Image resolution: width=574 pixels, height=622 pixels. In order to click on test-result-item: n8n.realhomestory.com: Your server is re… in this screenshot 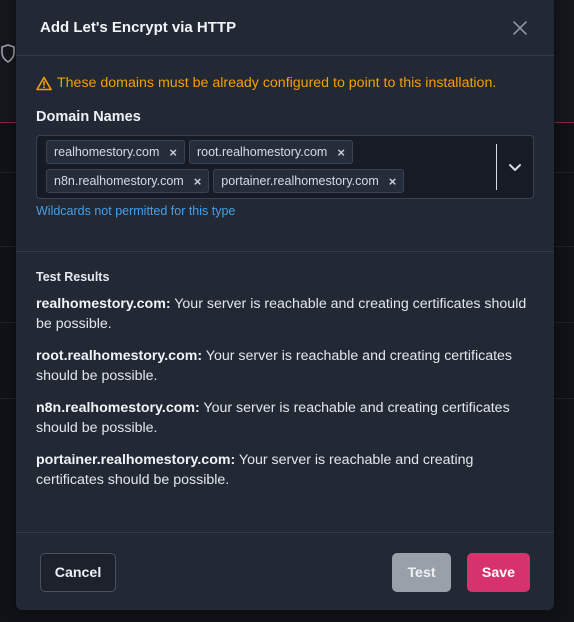, I will do `click(285, 418)`.